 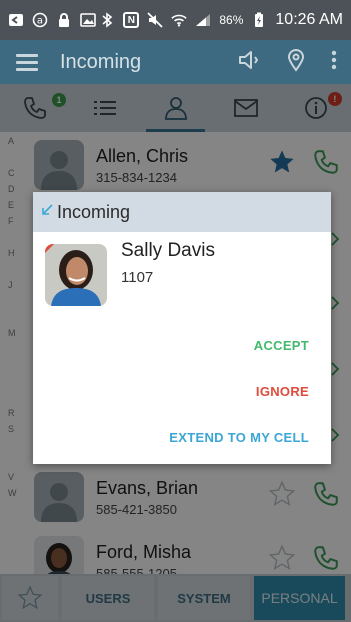 I want to click on speaker-icon, so click(x=249, y=62).